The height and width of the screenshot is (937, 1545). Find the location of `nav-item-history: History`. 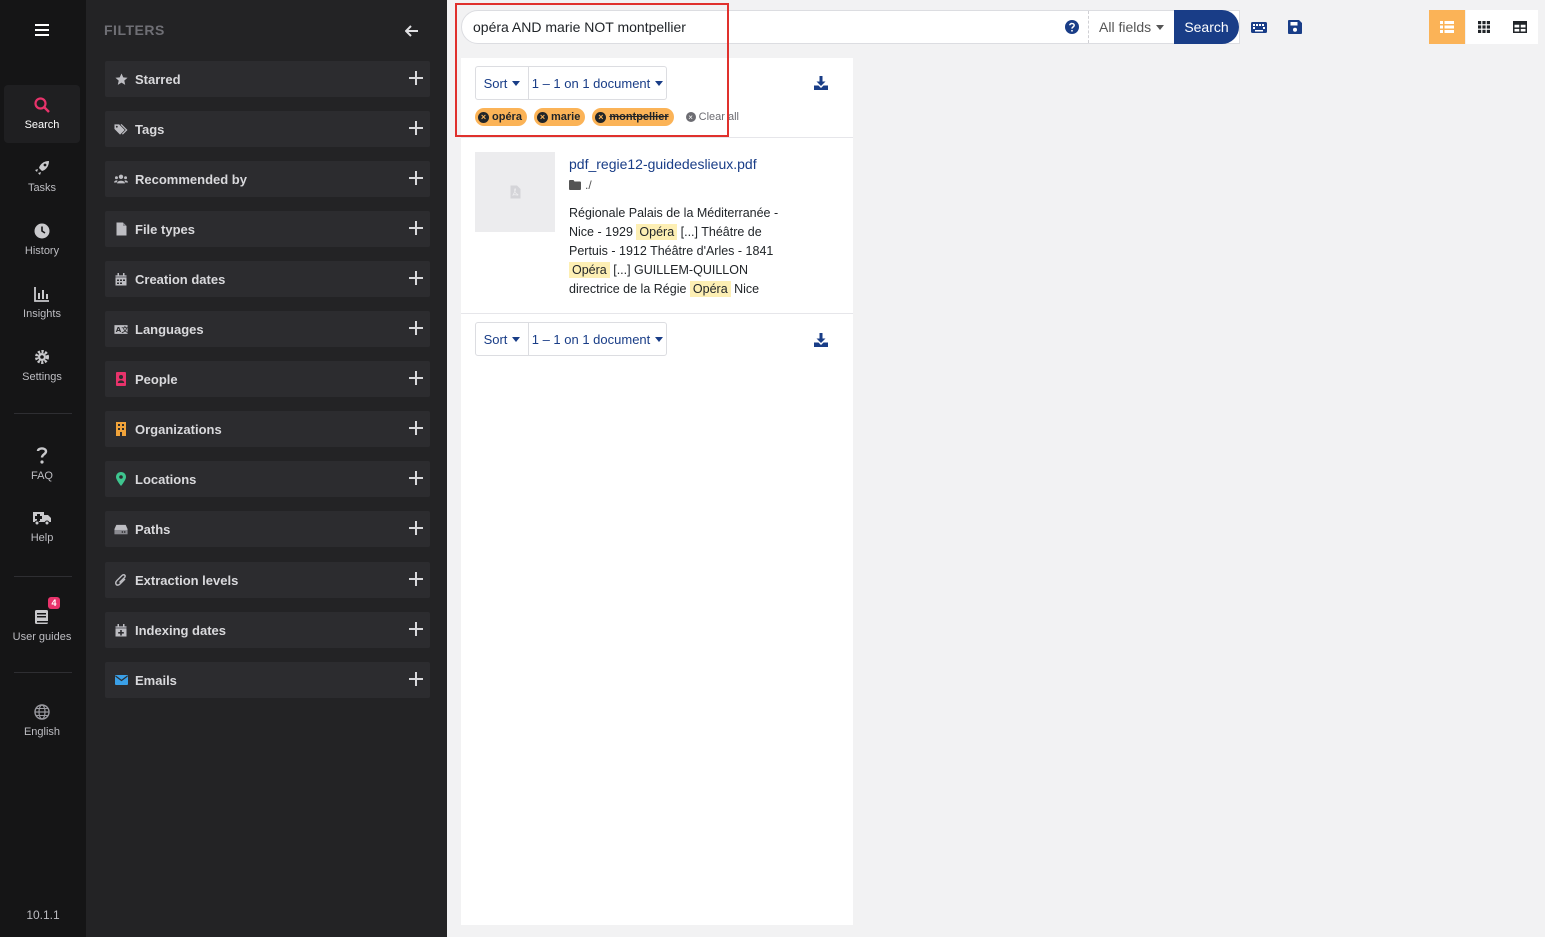

nav-item-history: History is located at coordinates (42, 240).